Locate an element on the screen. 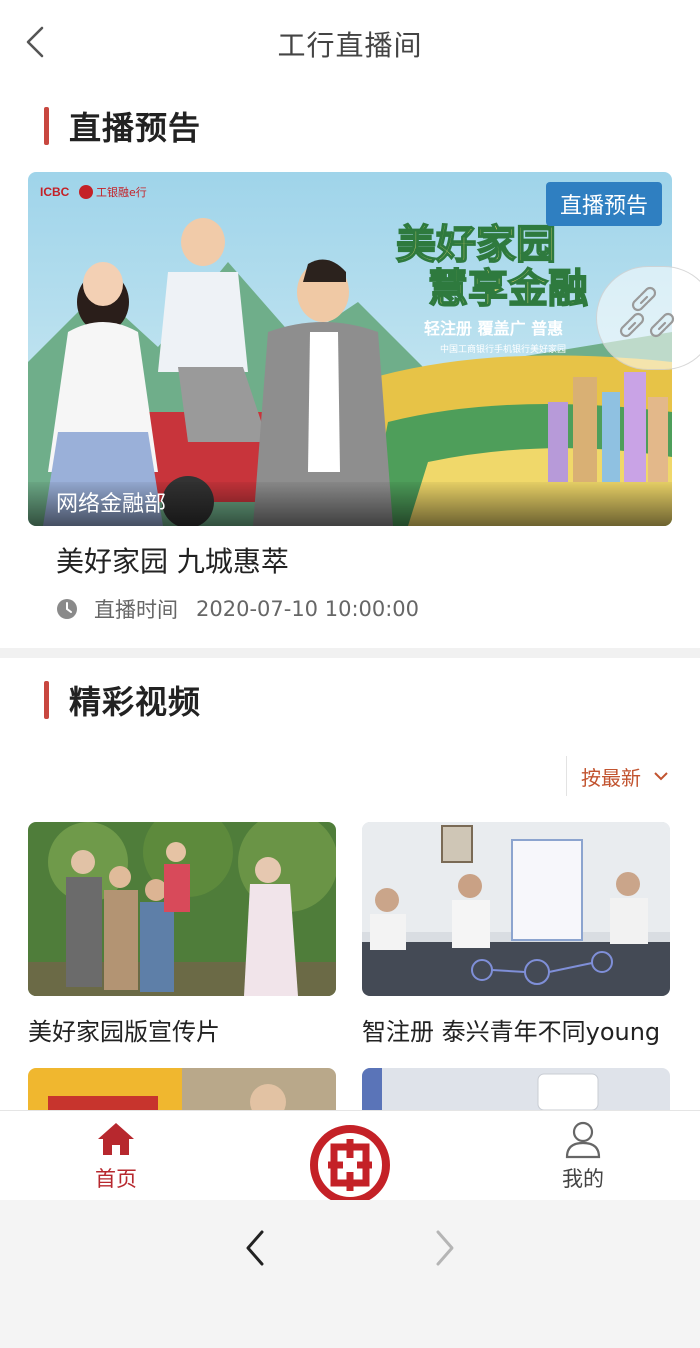 The height and width of the screenshot is (1348, 700). live-time-row: 直播时间 2020-07-10 10:00:00 is located at coordinates (237, 609).